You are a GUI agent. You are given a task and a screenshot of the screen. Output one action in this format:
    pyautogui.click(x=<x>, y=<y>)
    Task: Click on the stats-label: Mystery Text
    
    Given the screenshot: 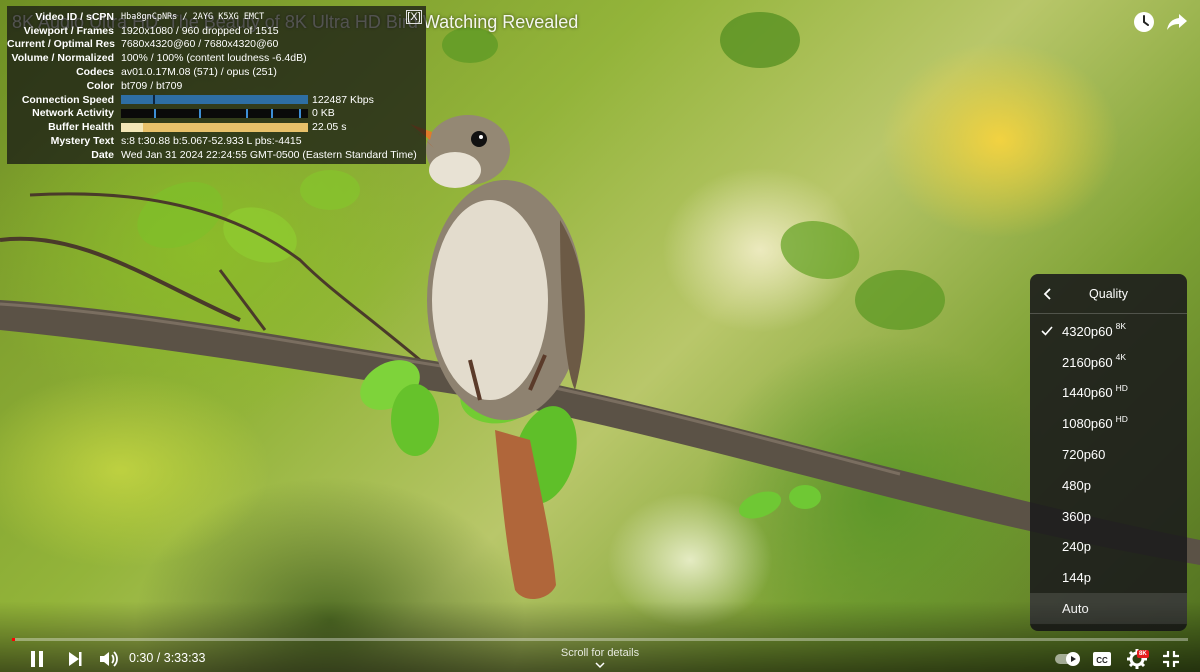 What is the action you would take?
    pyautogui.click(x=82, y=141)
    